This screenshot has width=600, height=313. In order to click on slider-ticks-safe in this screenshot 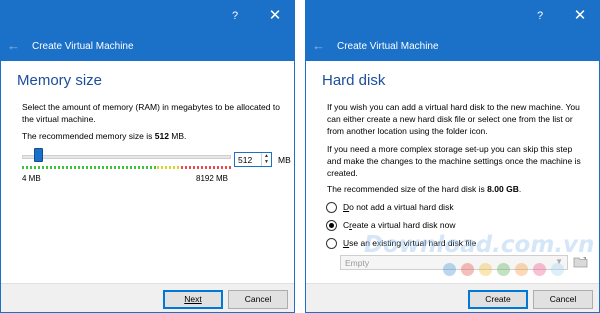, I will do `click(89, 167)`.